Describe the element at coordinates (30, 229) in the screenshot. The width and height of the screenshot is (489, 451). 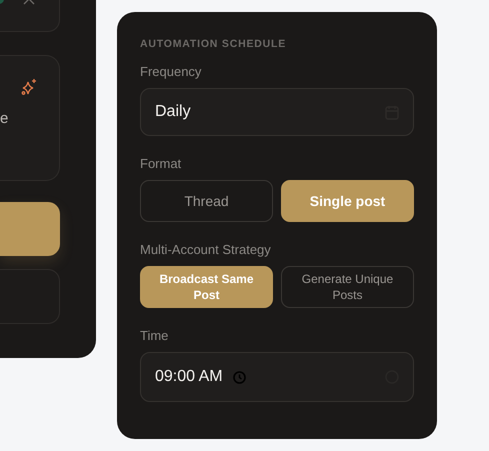
I see `primary-button` at that location.